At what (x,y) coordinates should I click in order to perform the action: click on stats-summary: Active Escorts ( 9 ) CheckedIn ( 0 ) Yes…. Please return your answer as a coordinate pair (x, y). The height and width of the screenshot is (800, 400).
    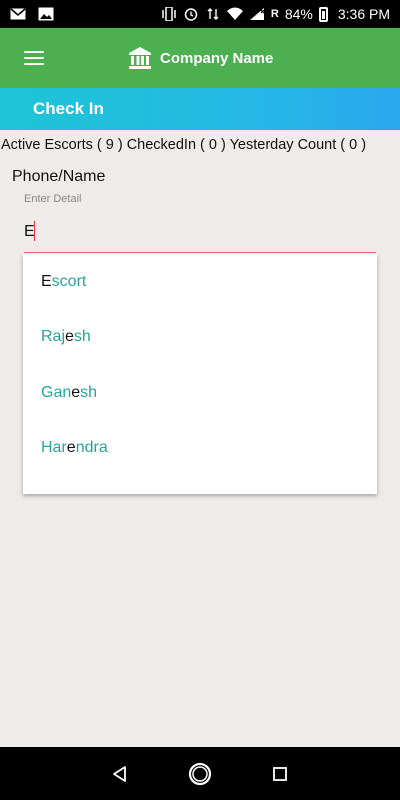
    Looking at the image, I should click on (184, 145).